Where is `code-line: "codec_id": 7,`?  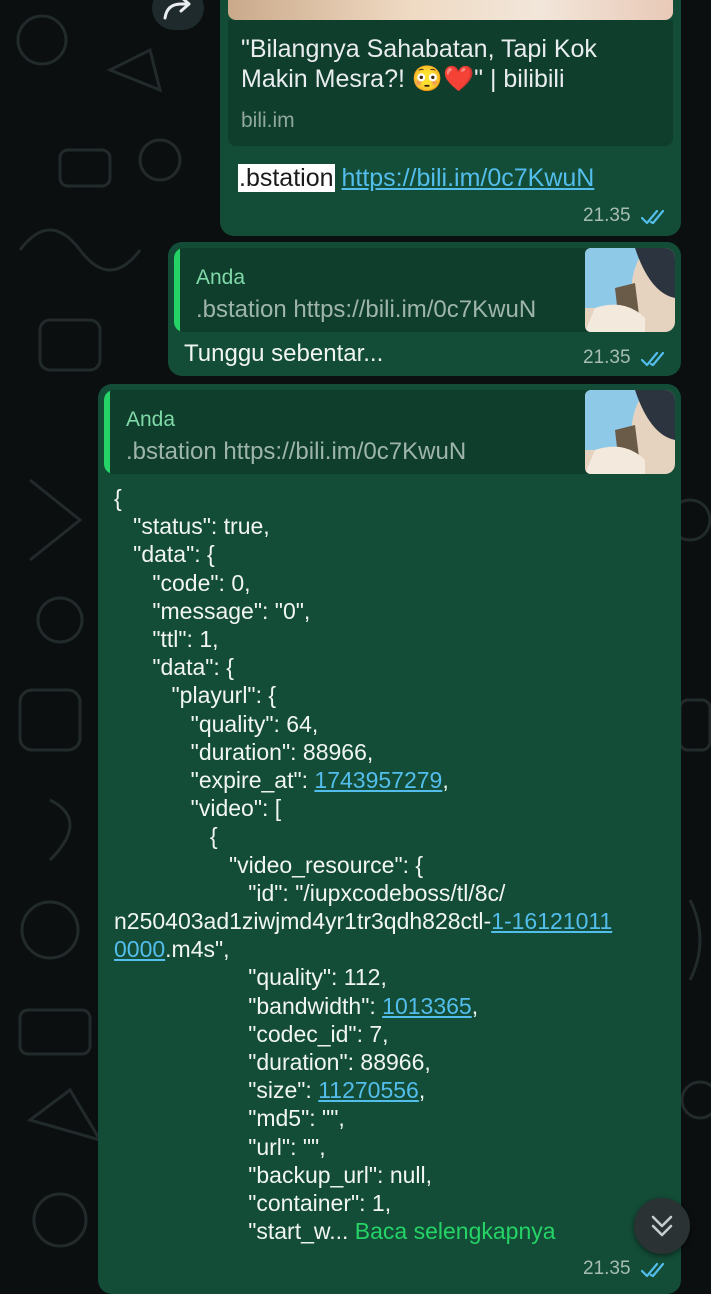 code-line: "codec_id": 7, is located at coordinates (394, 1034).